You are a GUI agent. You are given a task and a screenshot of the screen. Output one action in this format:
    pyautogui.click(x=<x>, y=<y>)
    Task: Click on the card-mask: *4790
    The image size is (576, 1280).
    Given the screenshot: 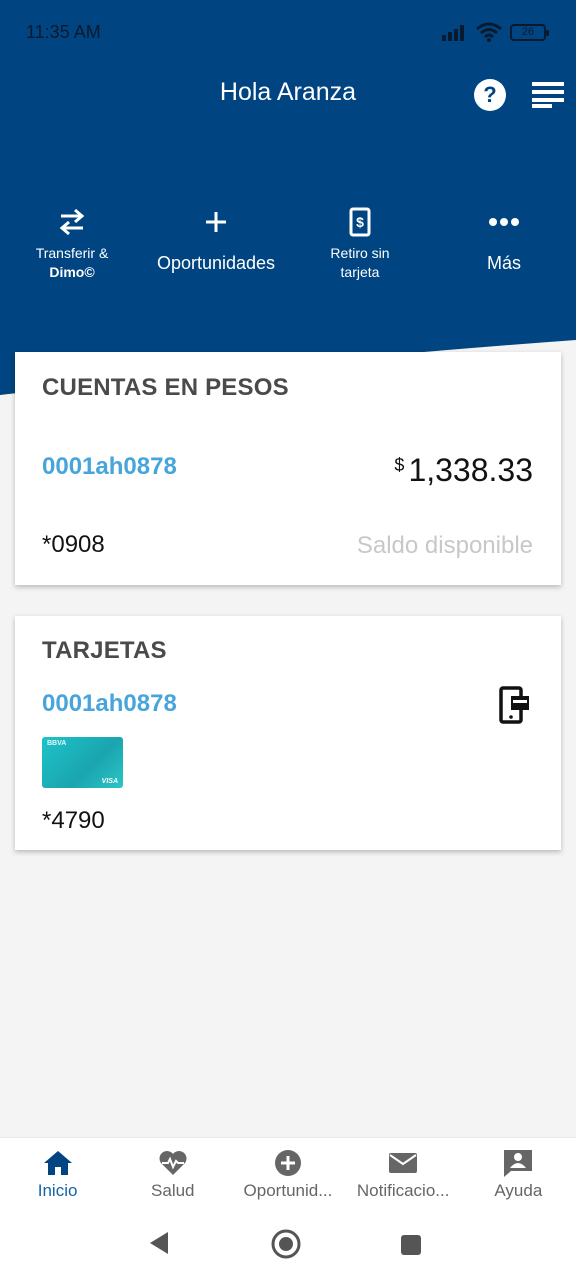 What is the action you would take?
    pyautogui.click(x=73, y=820)
    